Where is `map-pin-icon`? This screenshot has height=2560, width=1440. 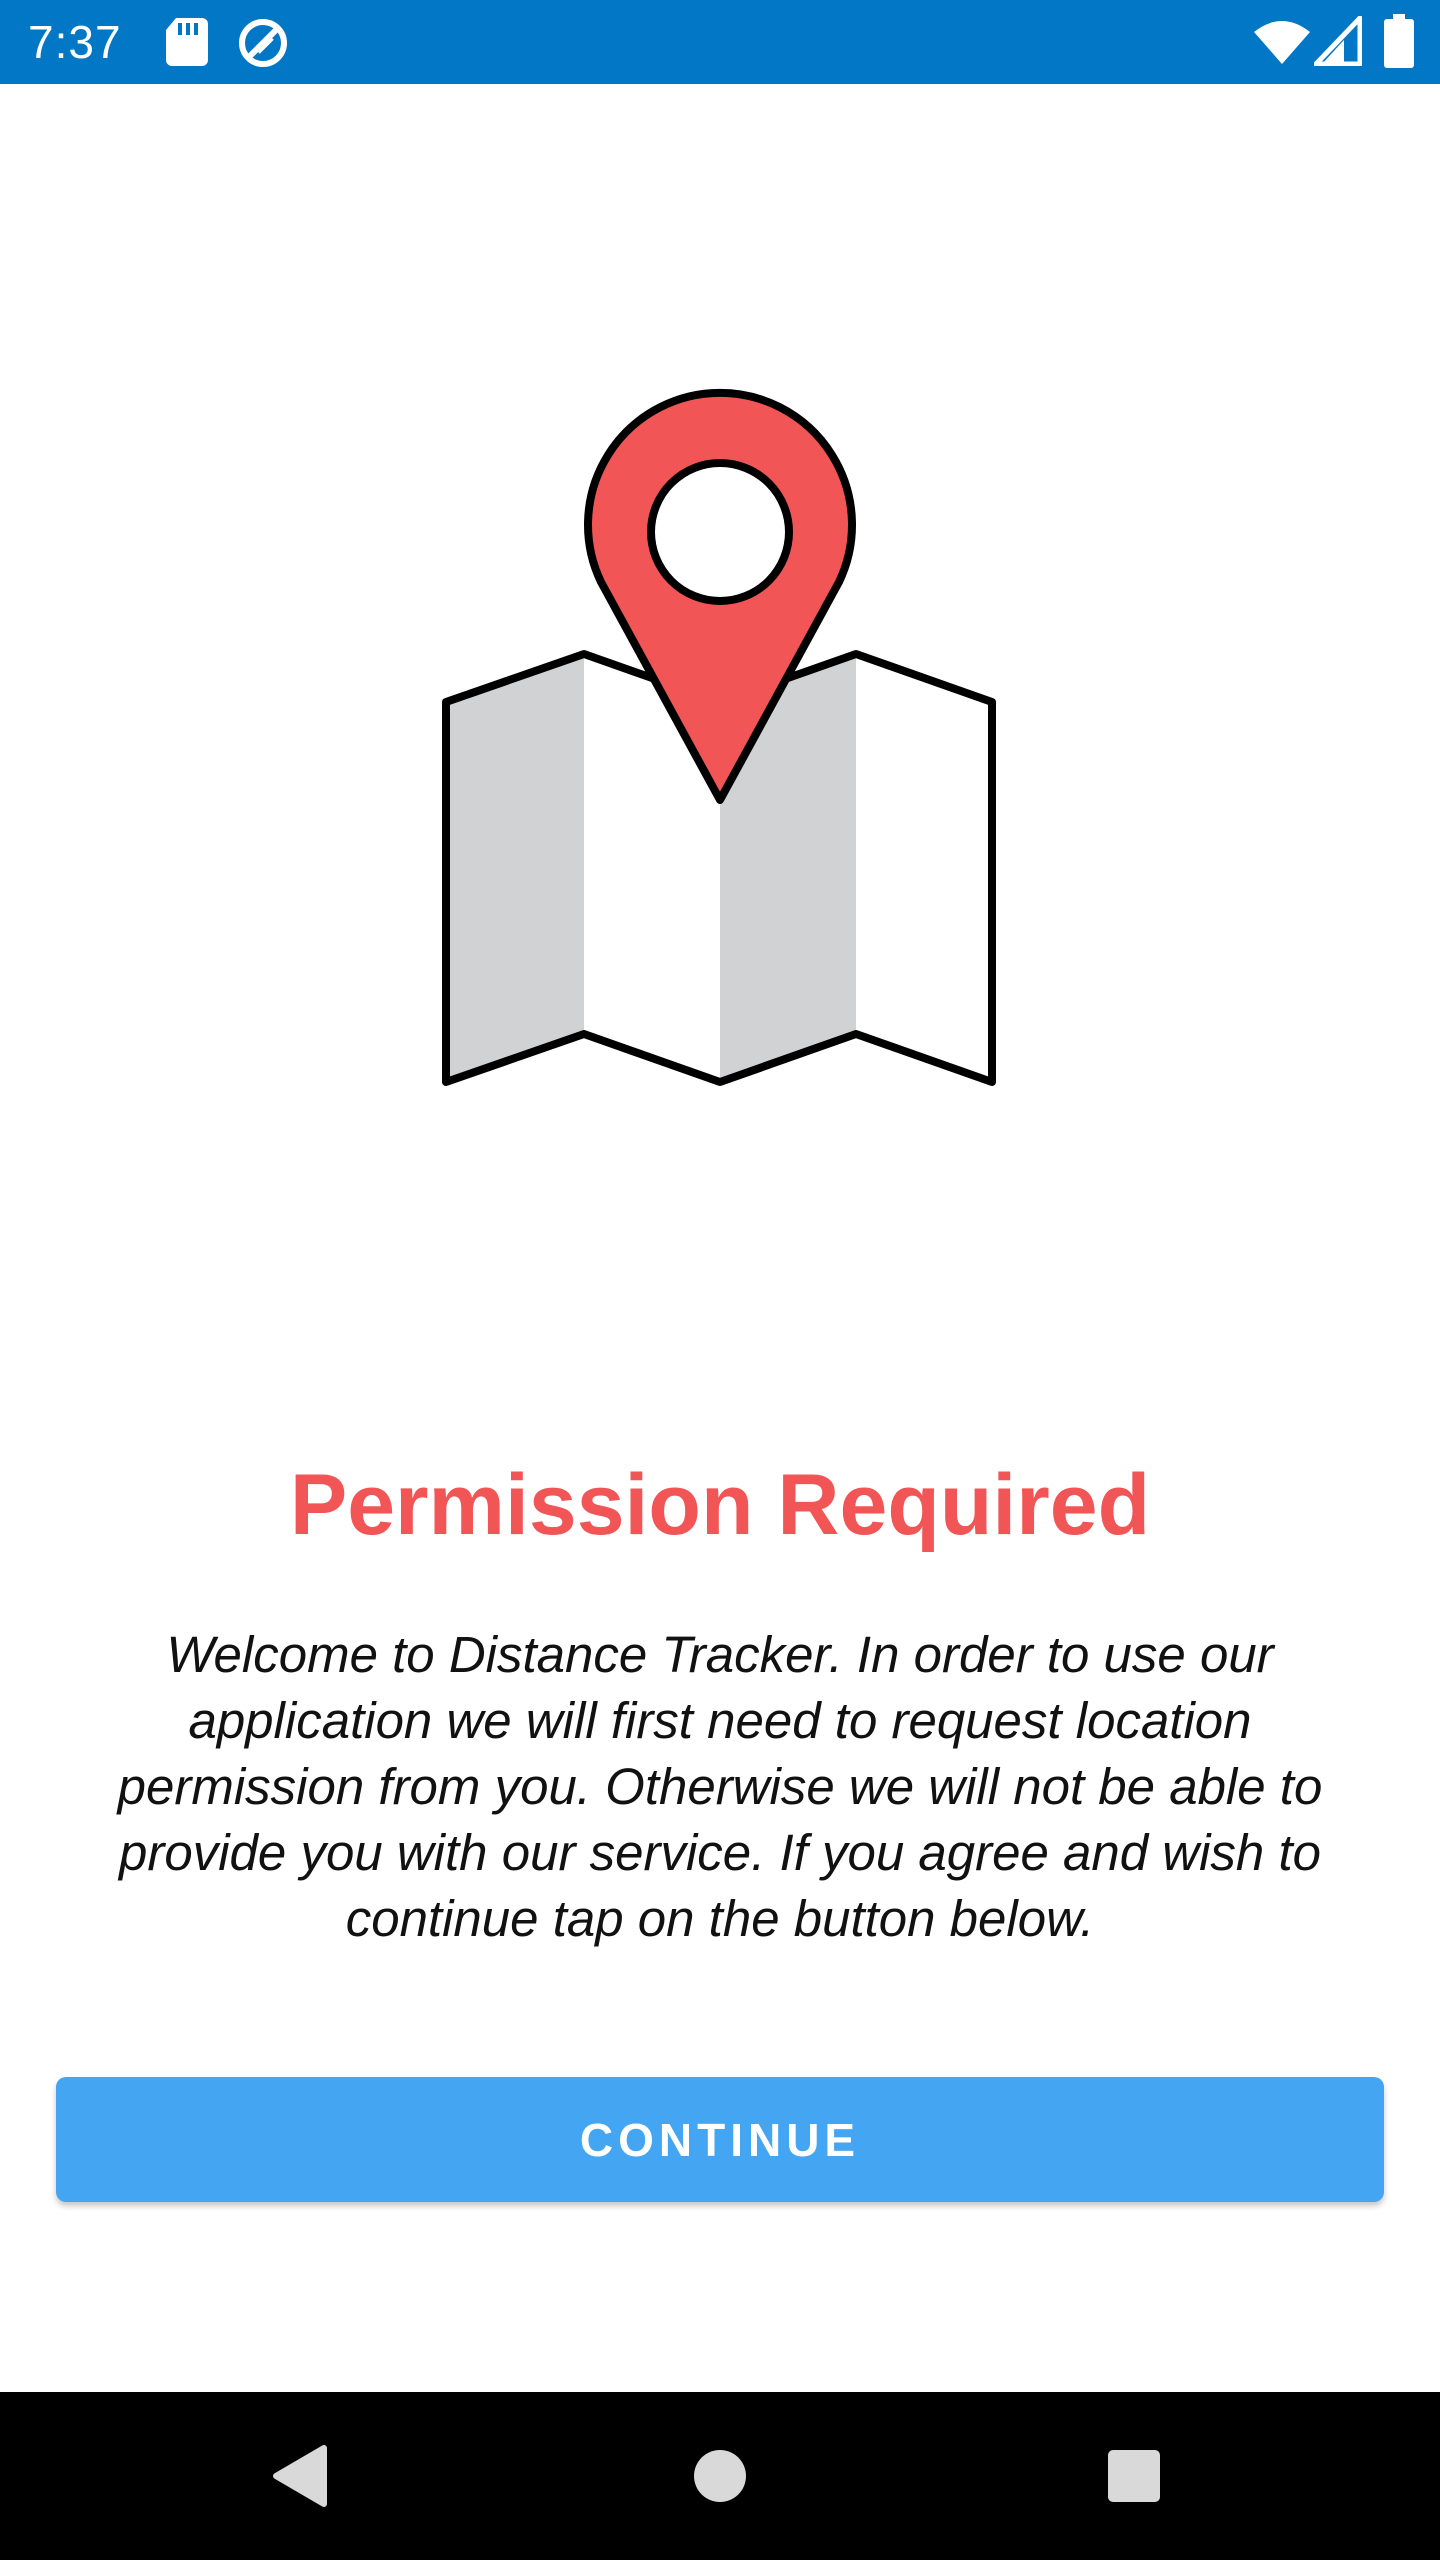 map-pin-icon is located at coordinates (719, 737).